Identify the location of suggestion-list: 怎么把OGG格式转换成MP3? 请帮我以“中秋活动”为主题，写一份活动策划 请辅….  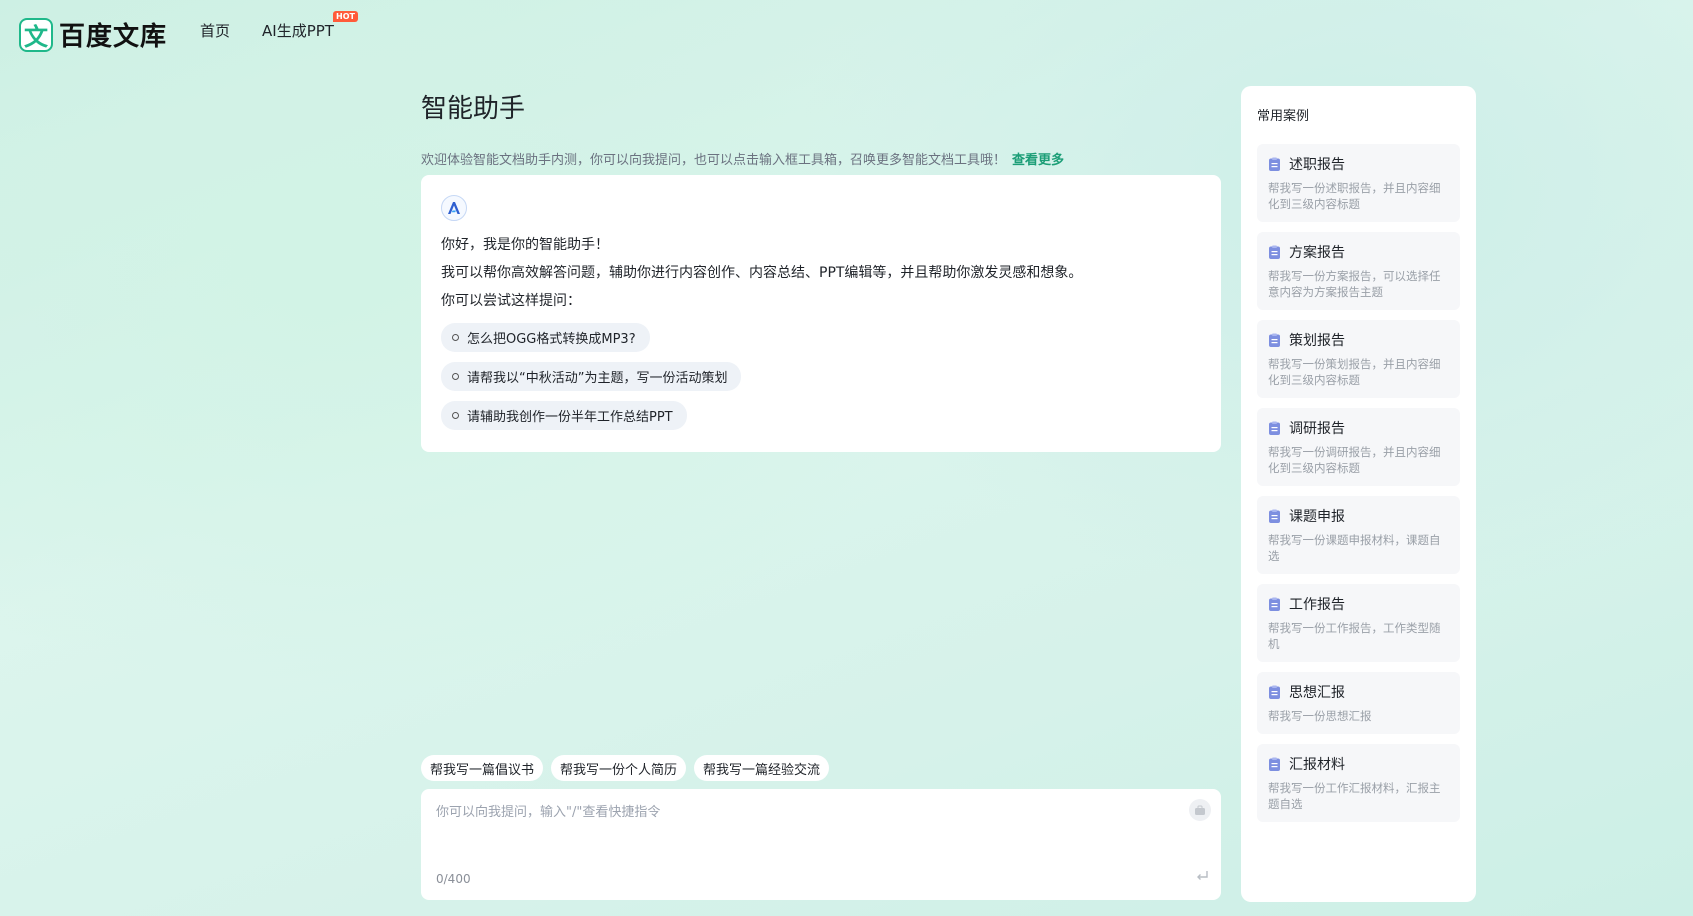
(821, 376).